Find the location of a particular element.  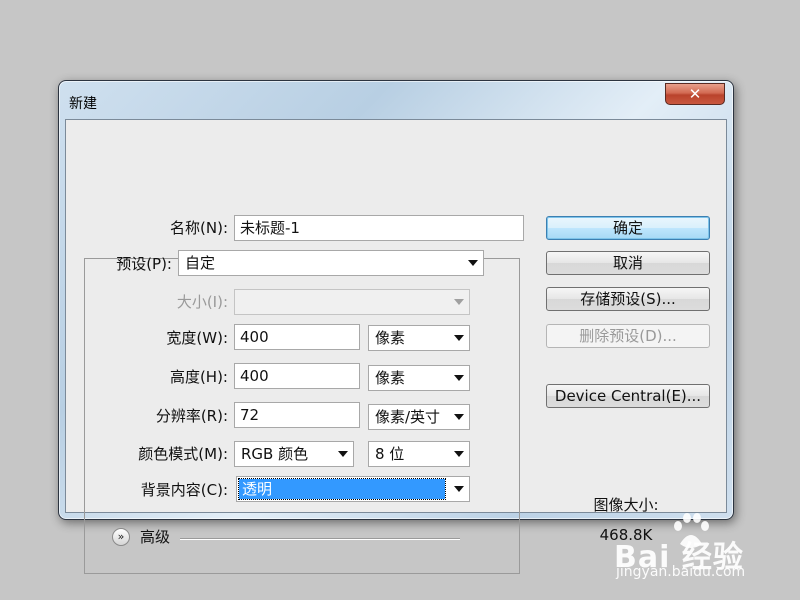

size-select is located at coordinates (352, 302).